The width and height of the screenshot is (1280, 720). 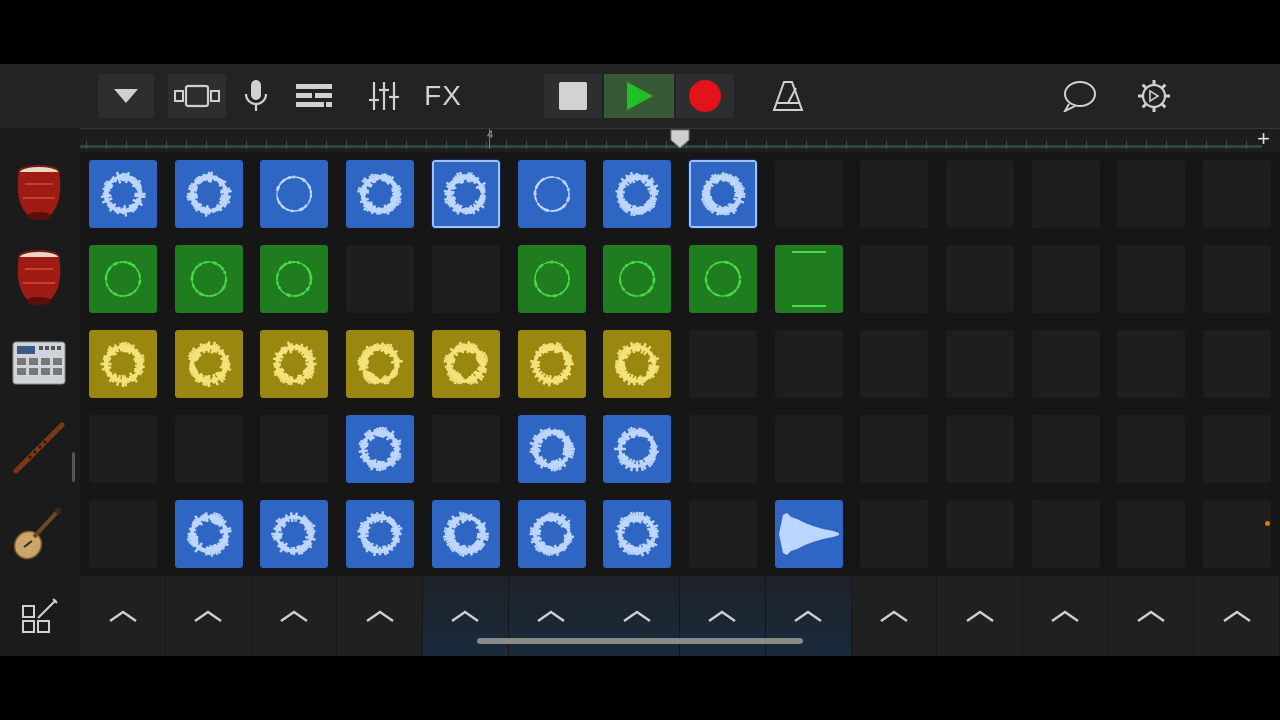 What do you see at coordinates (384, 96) in the screenshot?
I see `mixer-button` at bounding box center [384, 96].